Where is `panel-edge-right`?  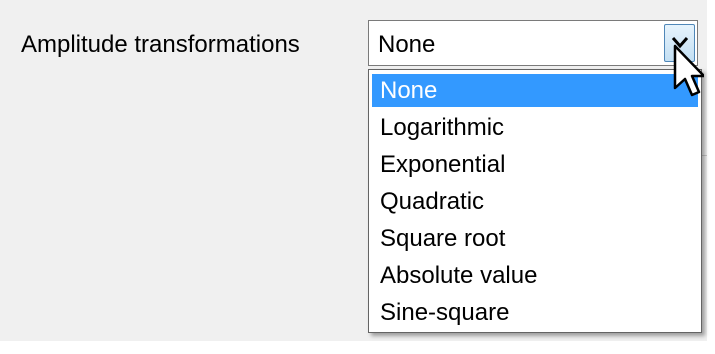 panel-edge-right is located at coordinates (711, 177).